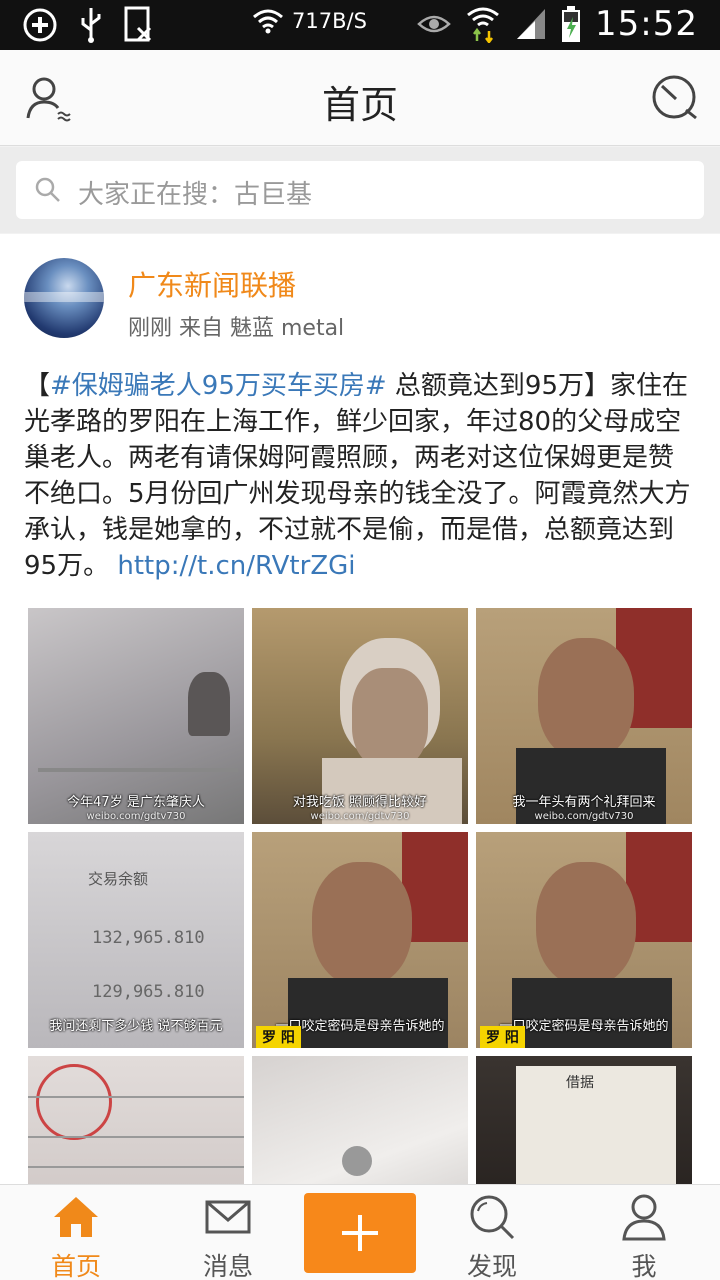  I want to click on add-circle-icon, so click(40, 25).